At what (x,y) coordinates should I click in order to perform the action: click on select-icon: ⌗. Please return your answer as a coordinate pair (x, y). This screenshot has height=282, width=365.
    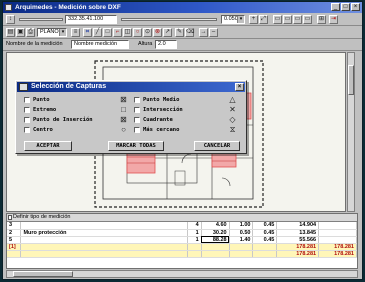
    Looking at the image, I should click on (87, 32).